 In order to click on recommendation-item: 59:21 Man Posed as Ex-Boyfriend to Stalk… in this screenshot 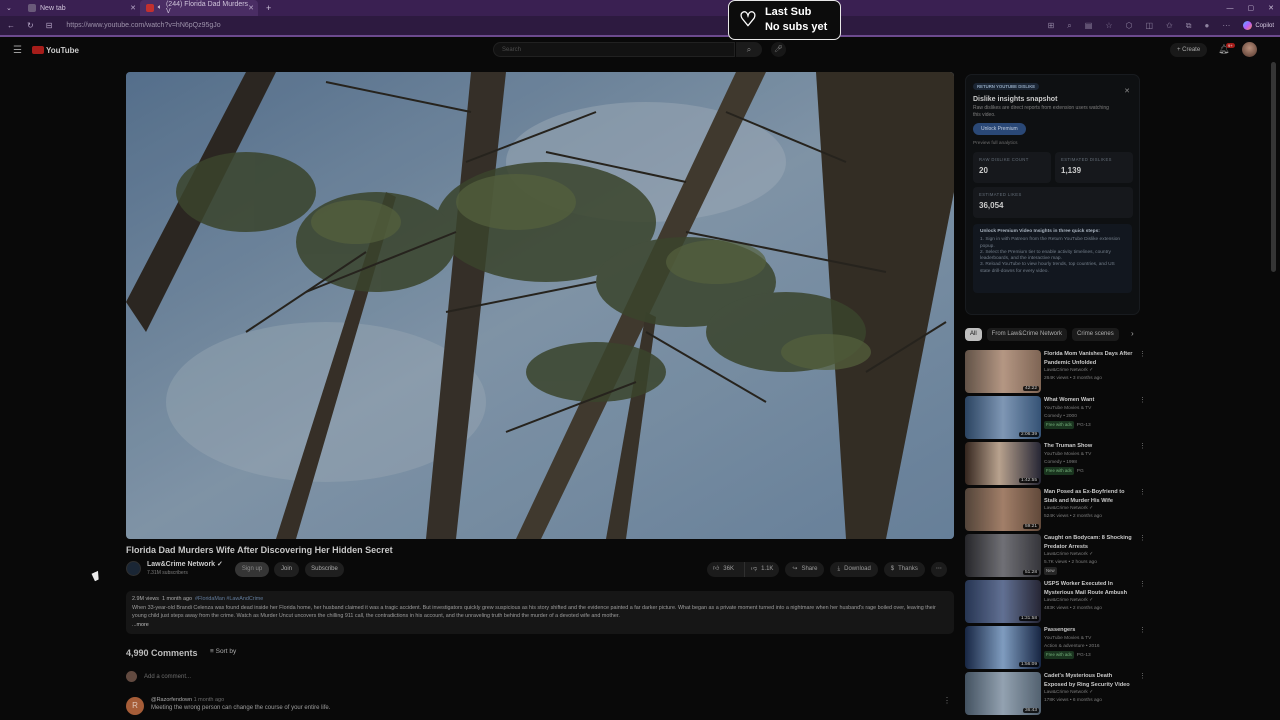, I will do `click(1055, 510)`.